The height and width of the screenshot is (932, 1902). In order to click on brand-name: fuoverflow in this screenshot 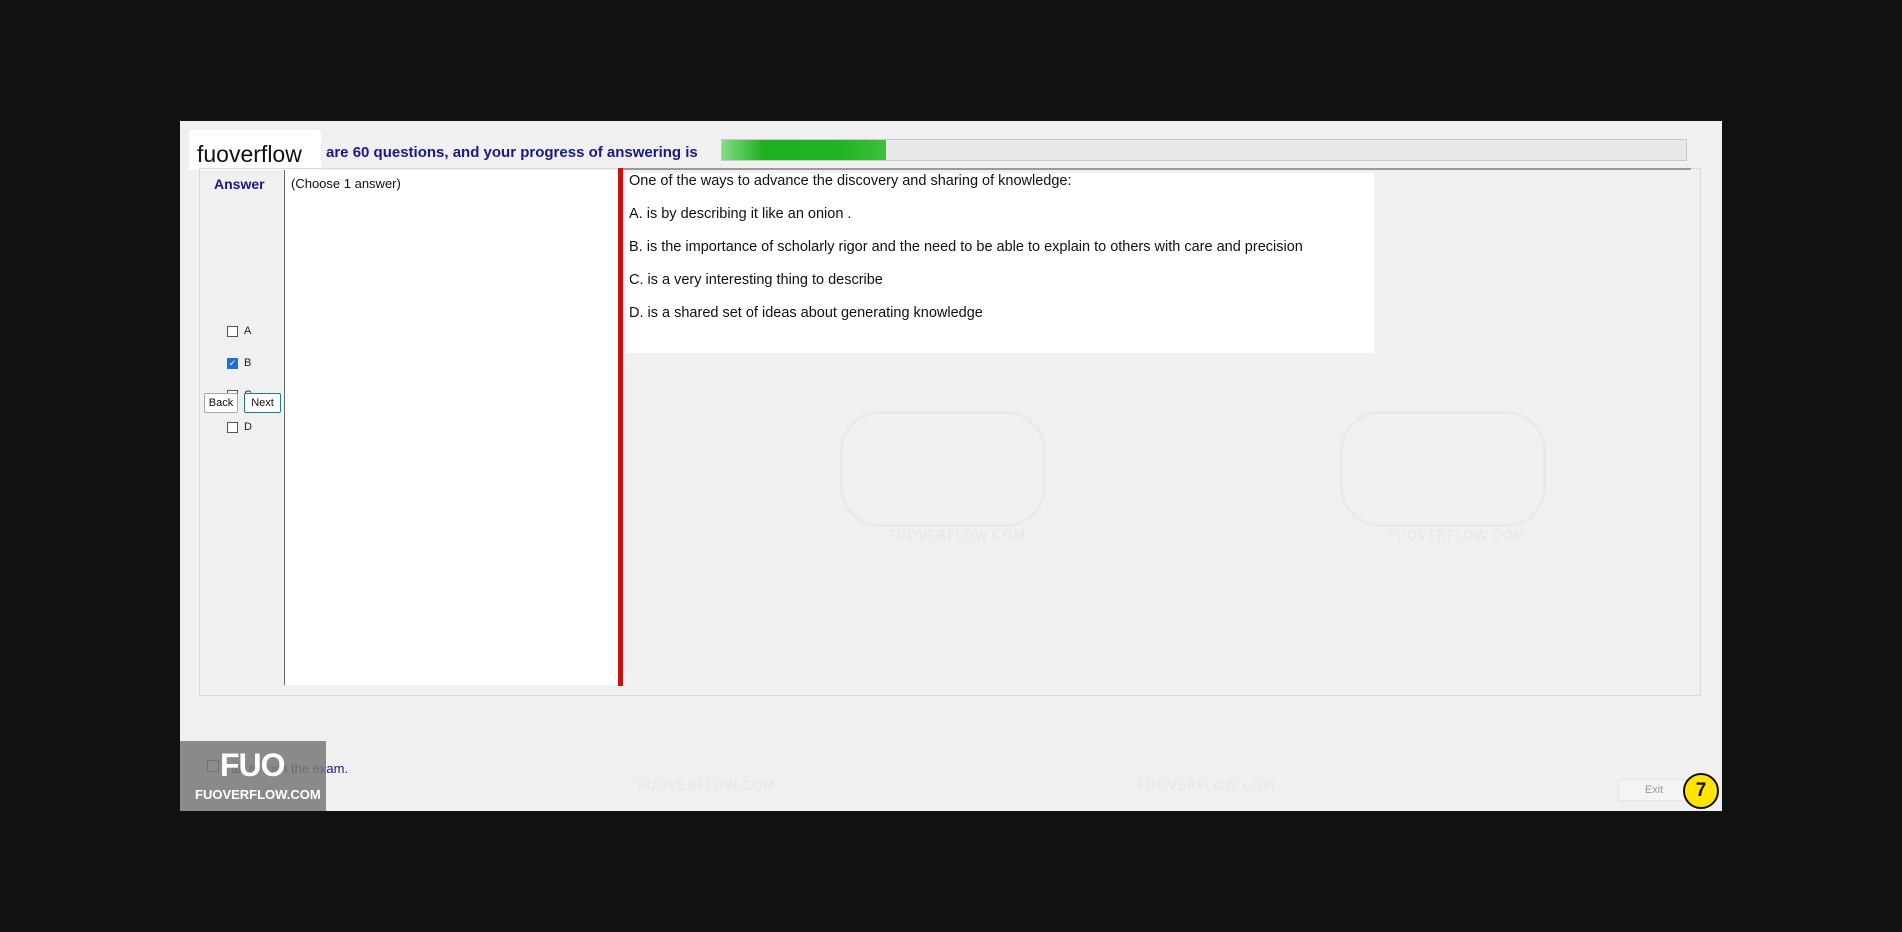, I will do `click(249, 154)`.